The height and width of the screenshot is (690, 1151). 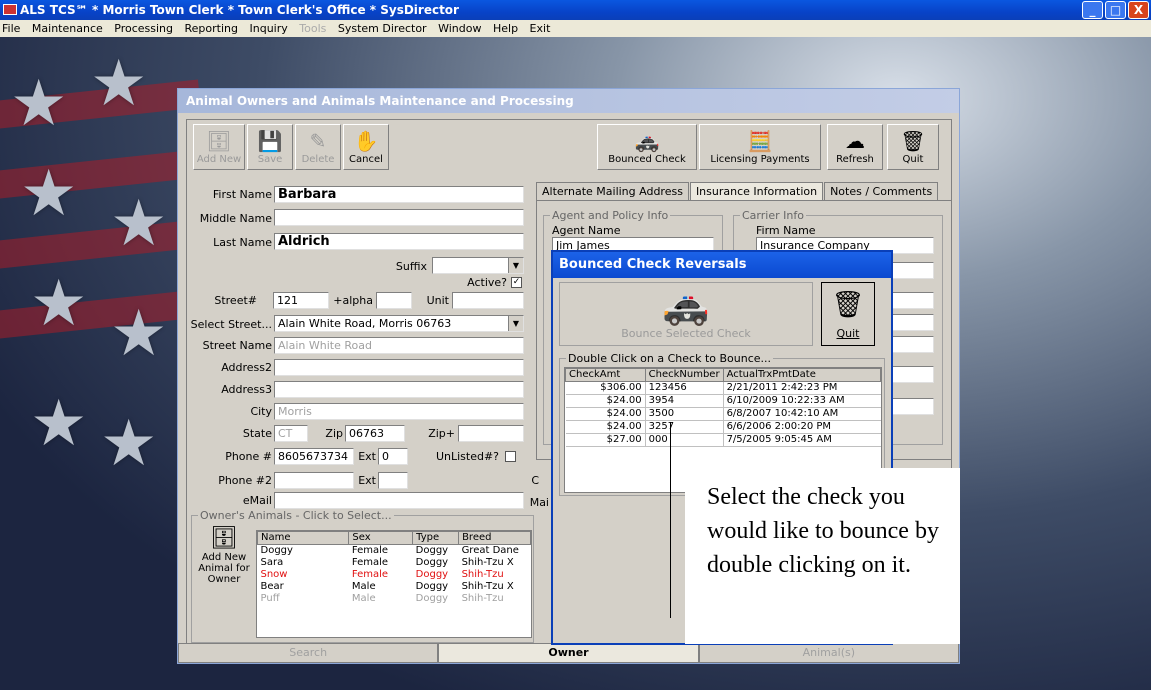 What do you see at coordinates (684, 375) in the screenshot?
I see `col-check-number: CheckNumber` at bounding box center [684, 375].